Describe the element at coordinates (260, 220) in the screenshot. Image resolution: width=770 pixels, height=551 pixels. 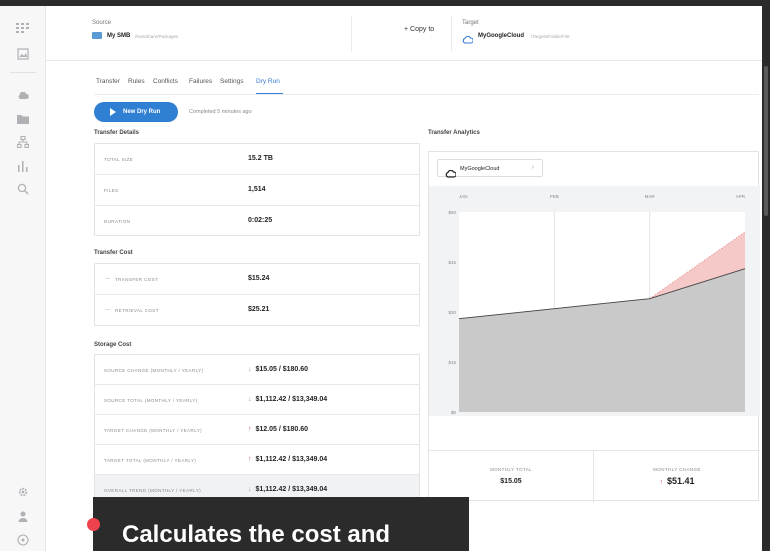
I see `detail-value: 0:02:25` at that location.